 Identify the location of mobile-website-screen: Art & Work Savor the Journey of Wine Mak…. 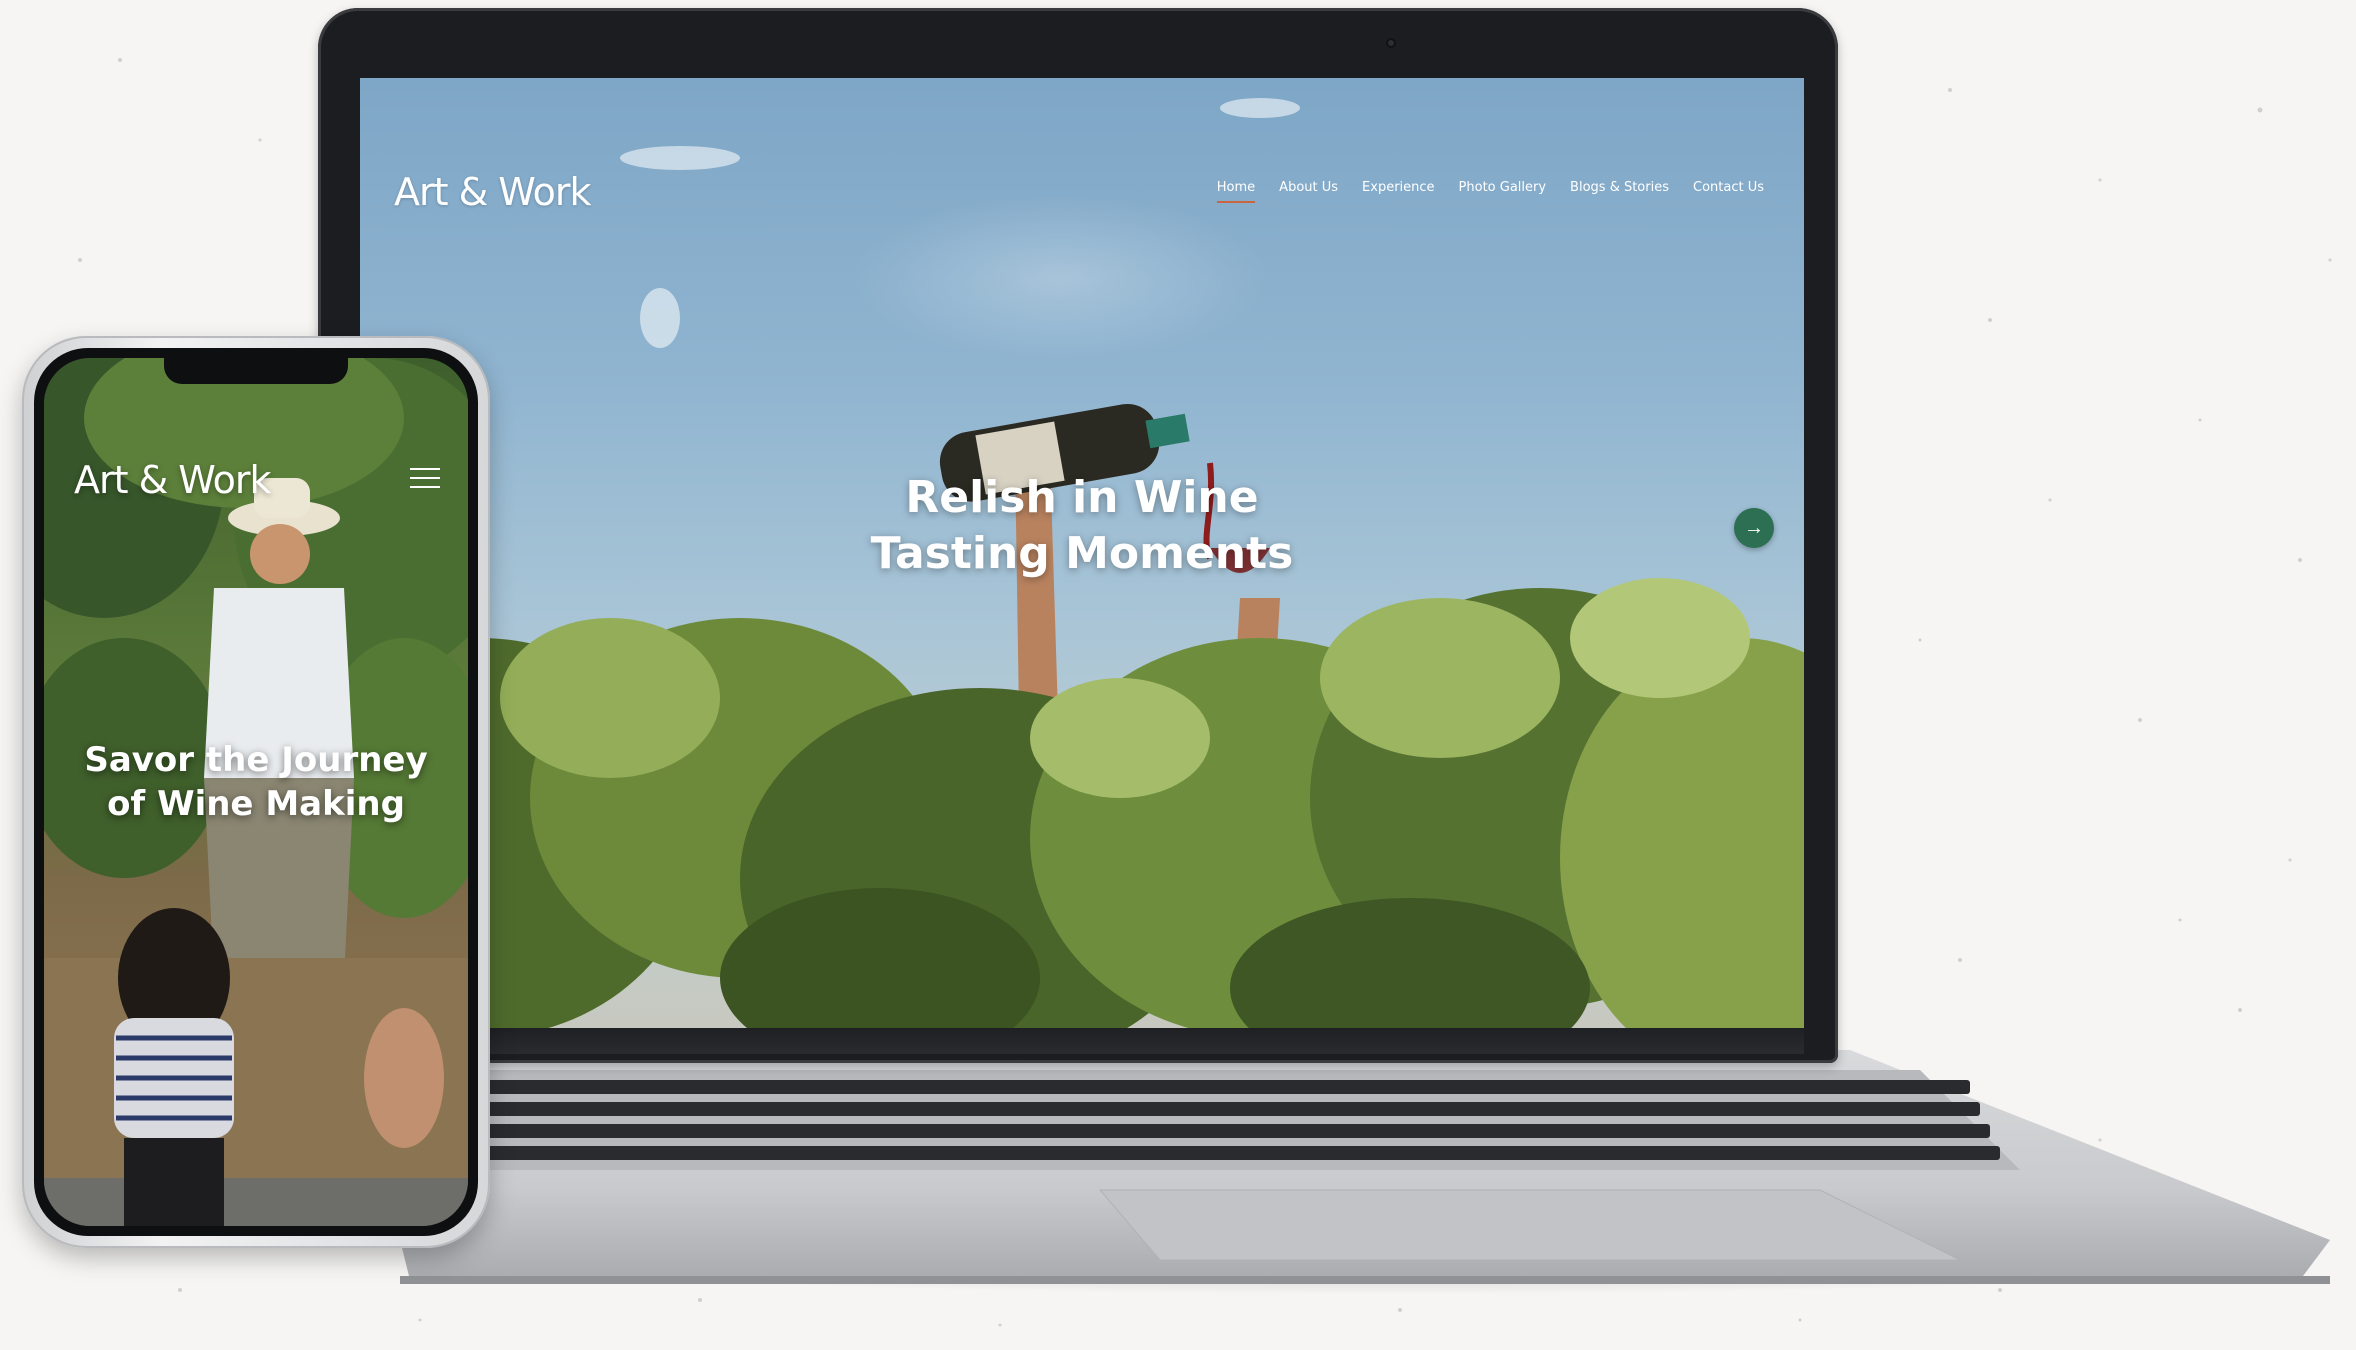
(256, 792).